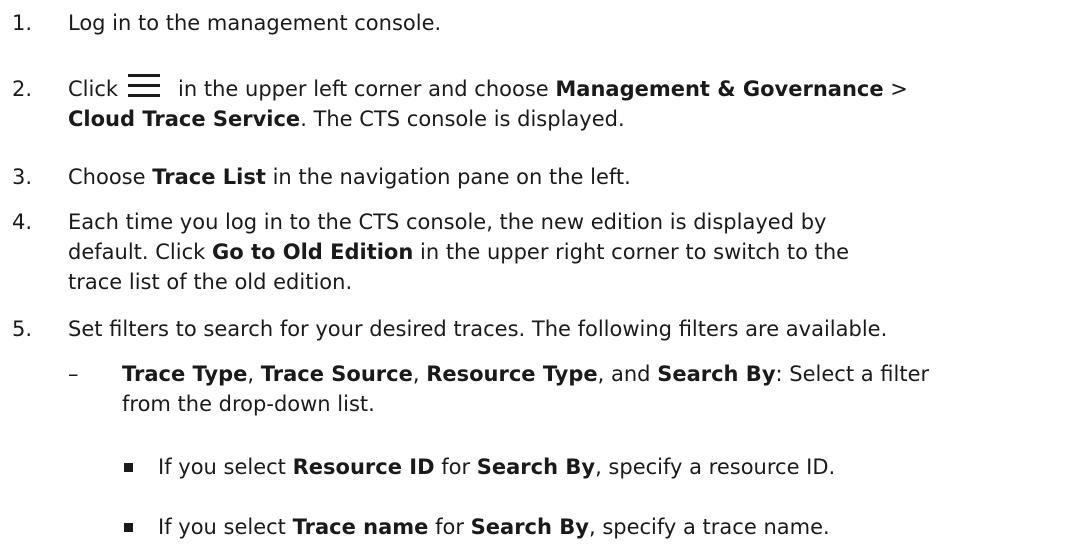 This screenshot has height=548, width=1067. What do you see at coordinates (255, 23) in the screenshot?
I see `step-text: Log in to the management console.` at bounding box center [255, 23].